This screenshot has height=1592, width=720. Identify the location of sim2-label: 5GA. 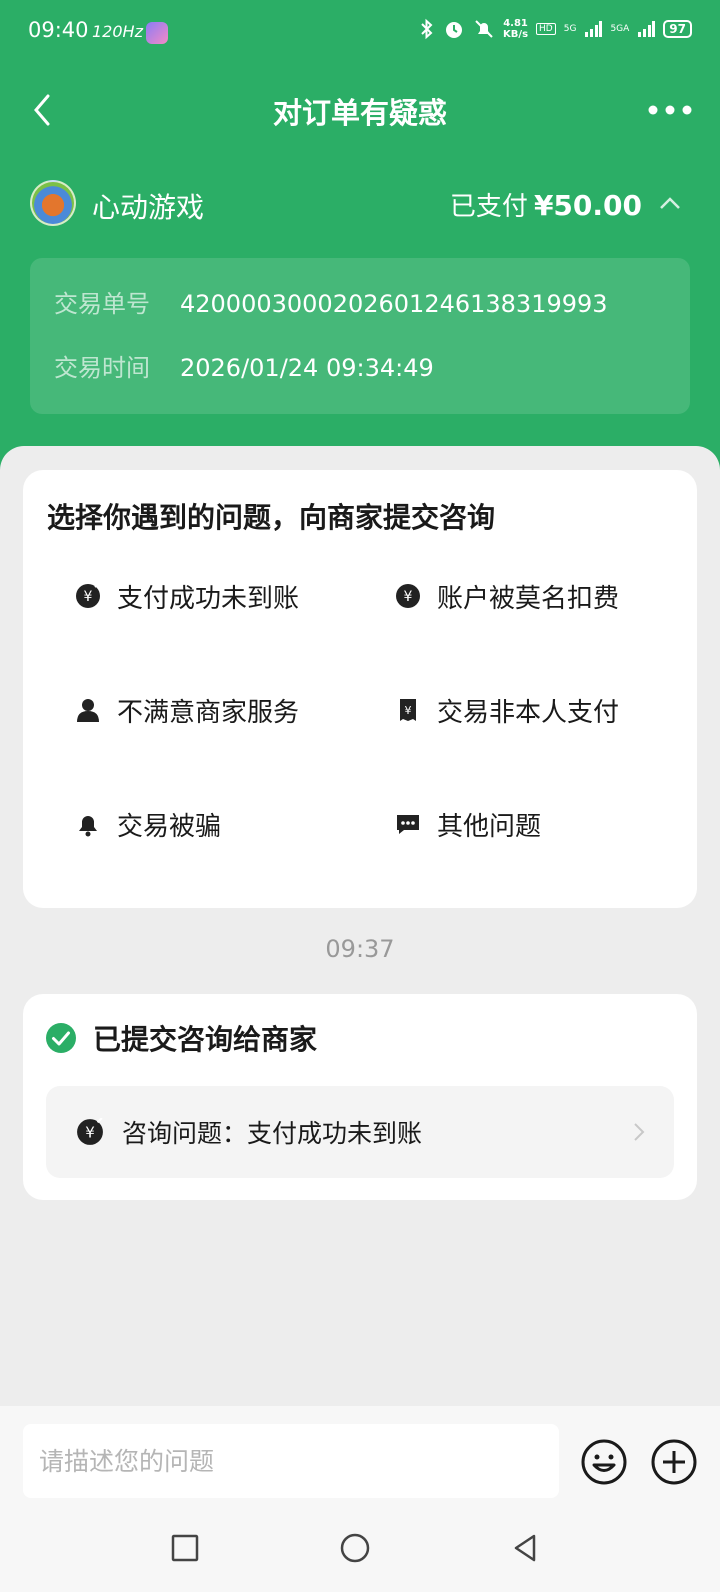
(620, 29).